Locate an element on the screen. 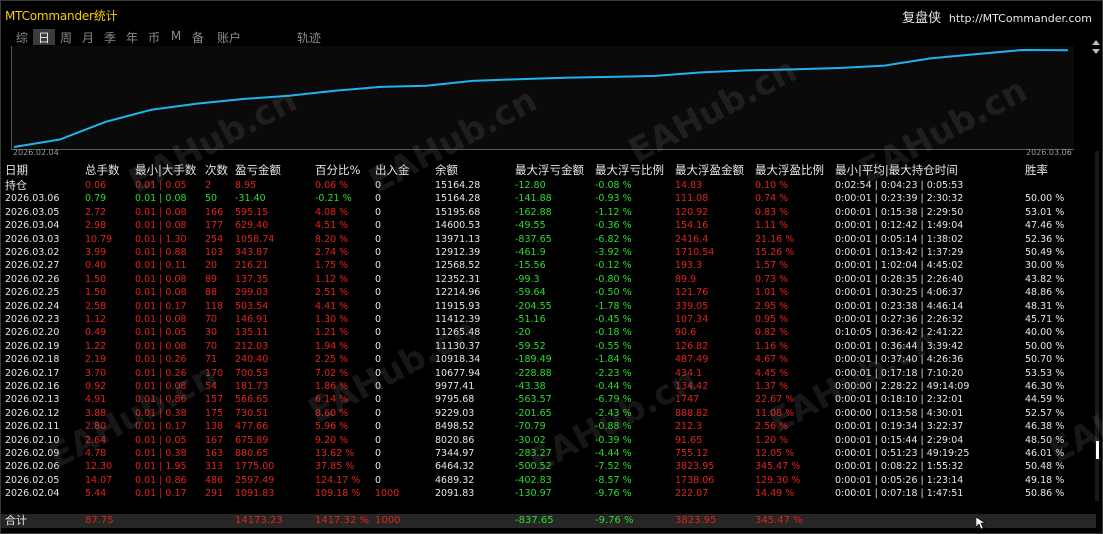  tab-day: 日 is located at coordinates (44, 37).